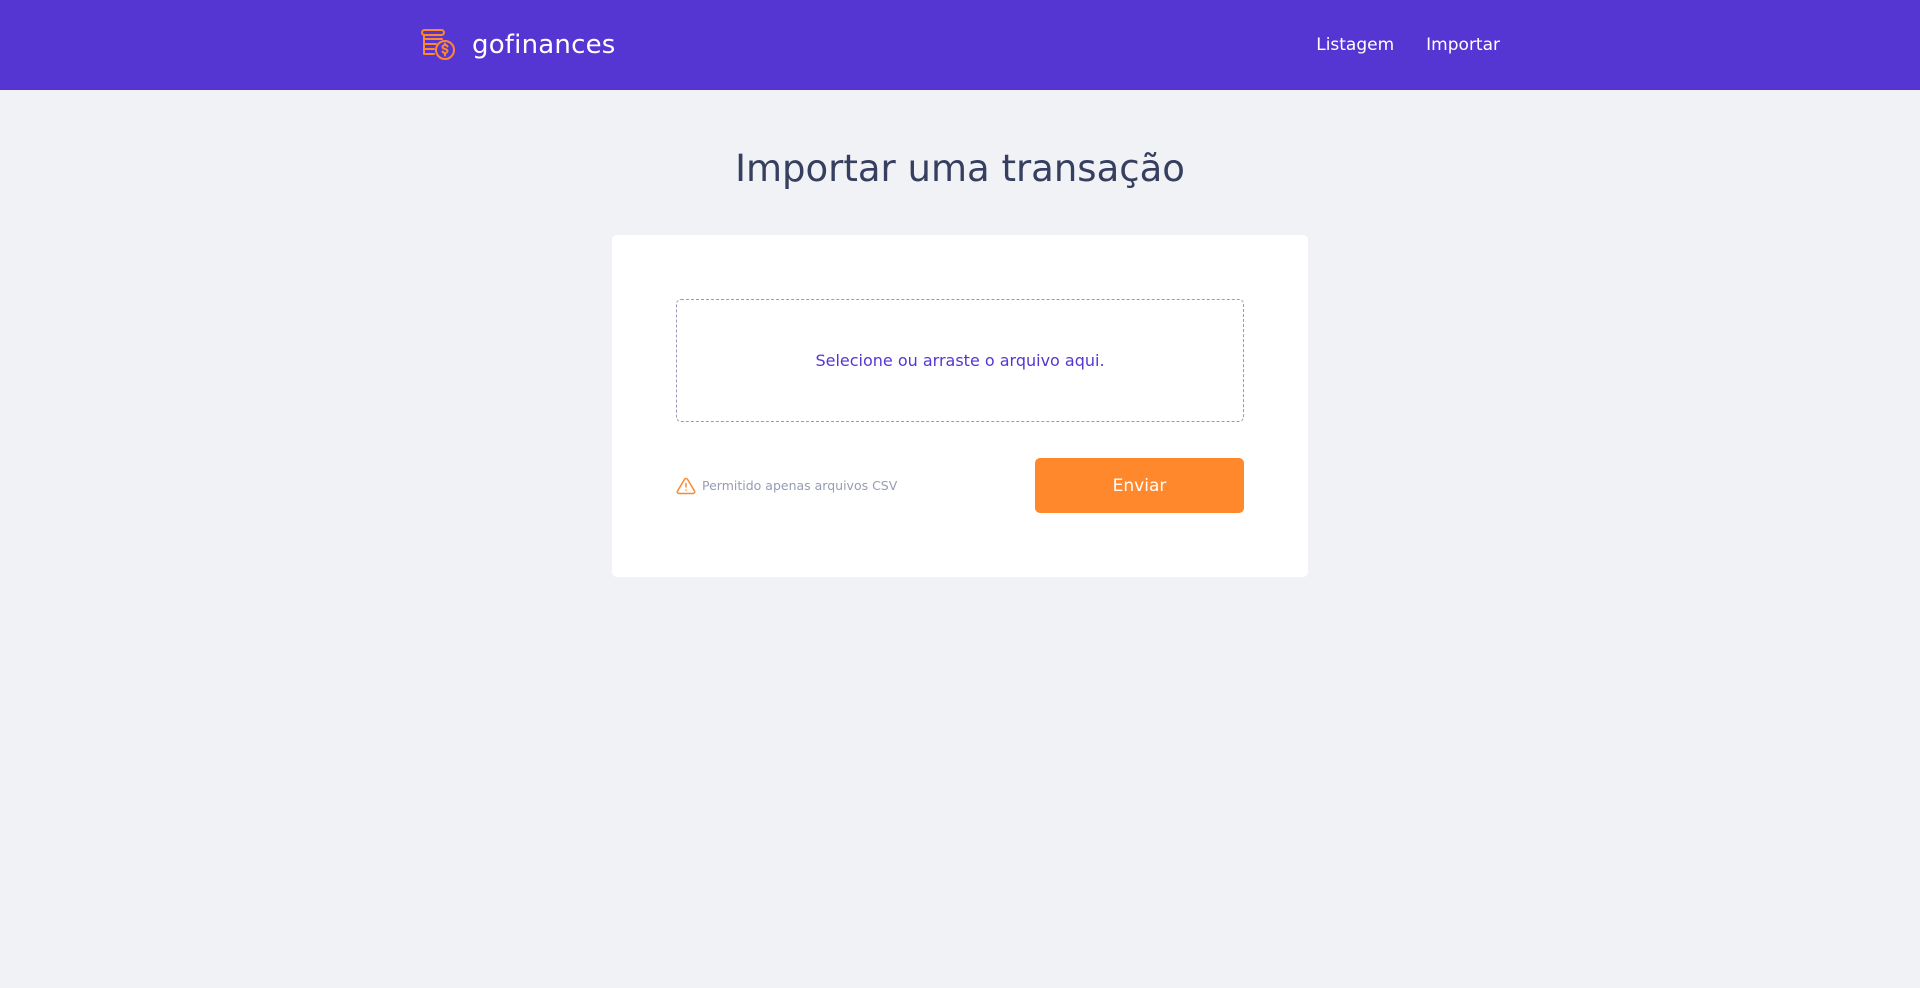 This screenshot has height=988, width=1920. I want to click on brand-name: gofinances, so click(544, 45).